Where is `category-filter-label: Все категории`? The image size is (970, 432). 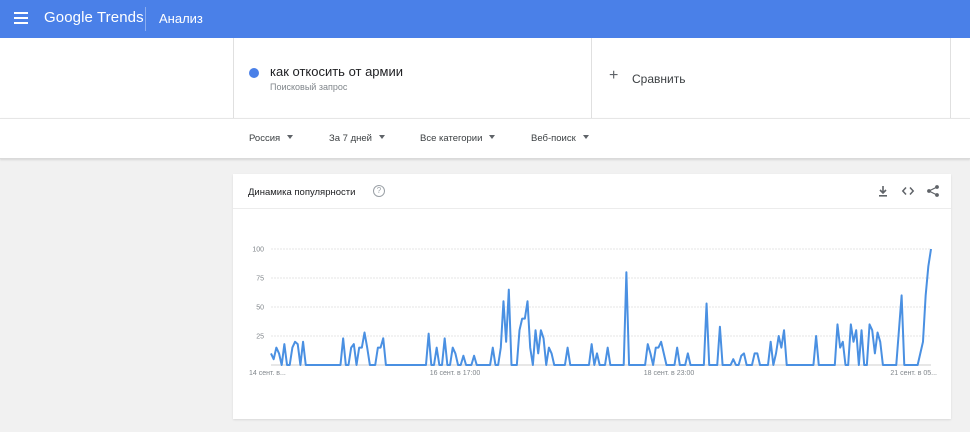 category-filter-label: Все категории is located at coordinates (451, 138).